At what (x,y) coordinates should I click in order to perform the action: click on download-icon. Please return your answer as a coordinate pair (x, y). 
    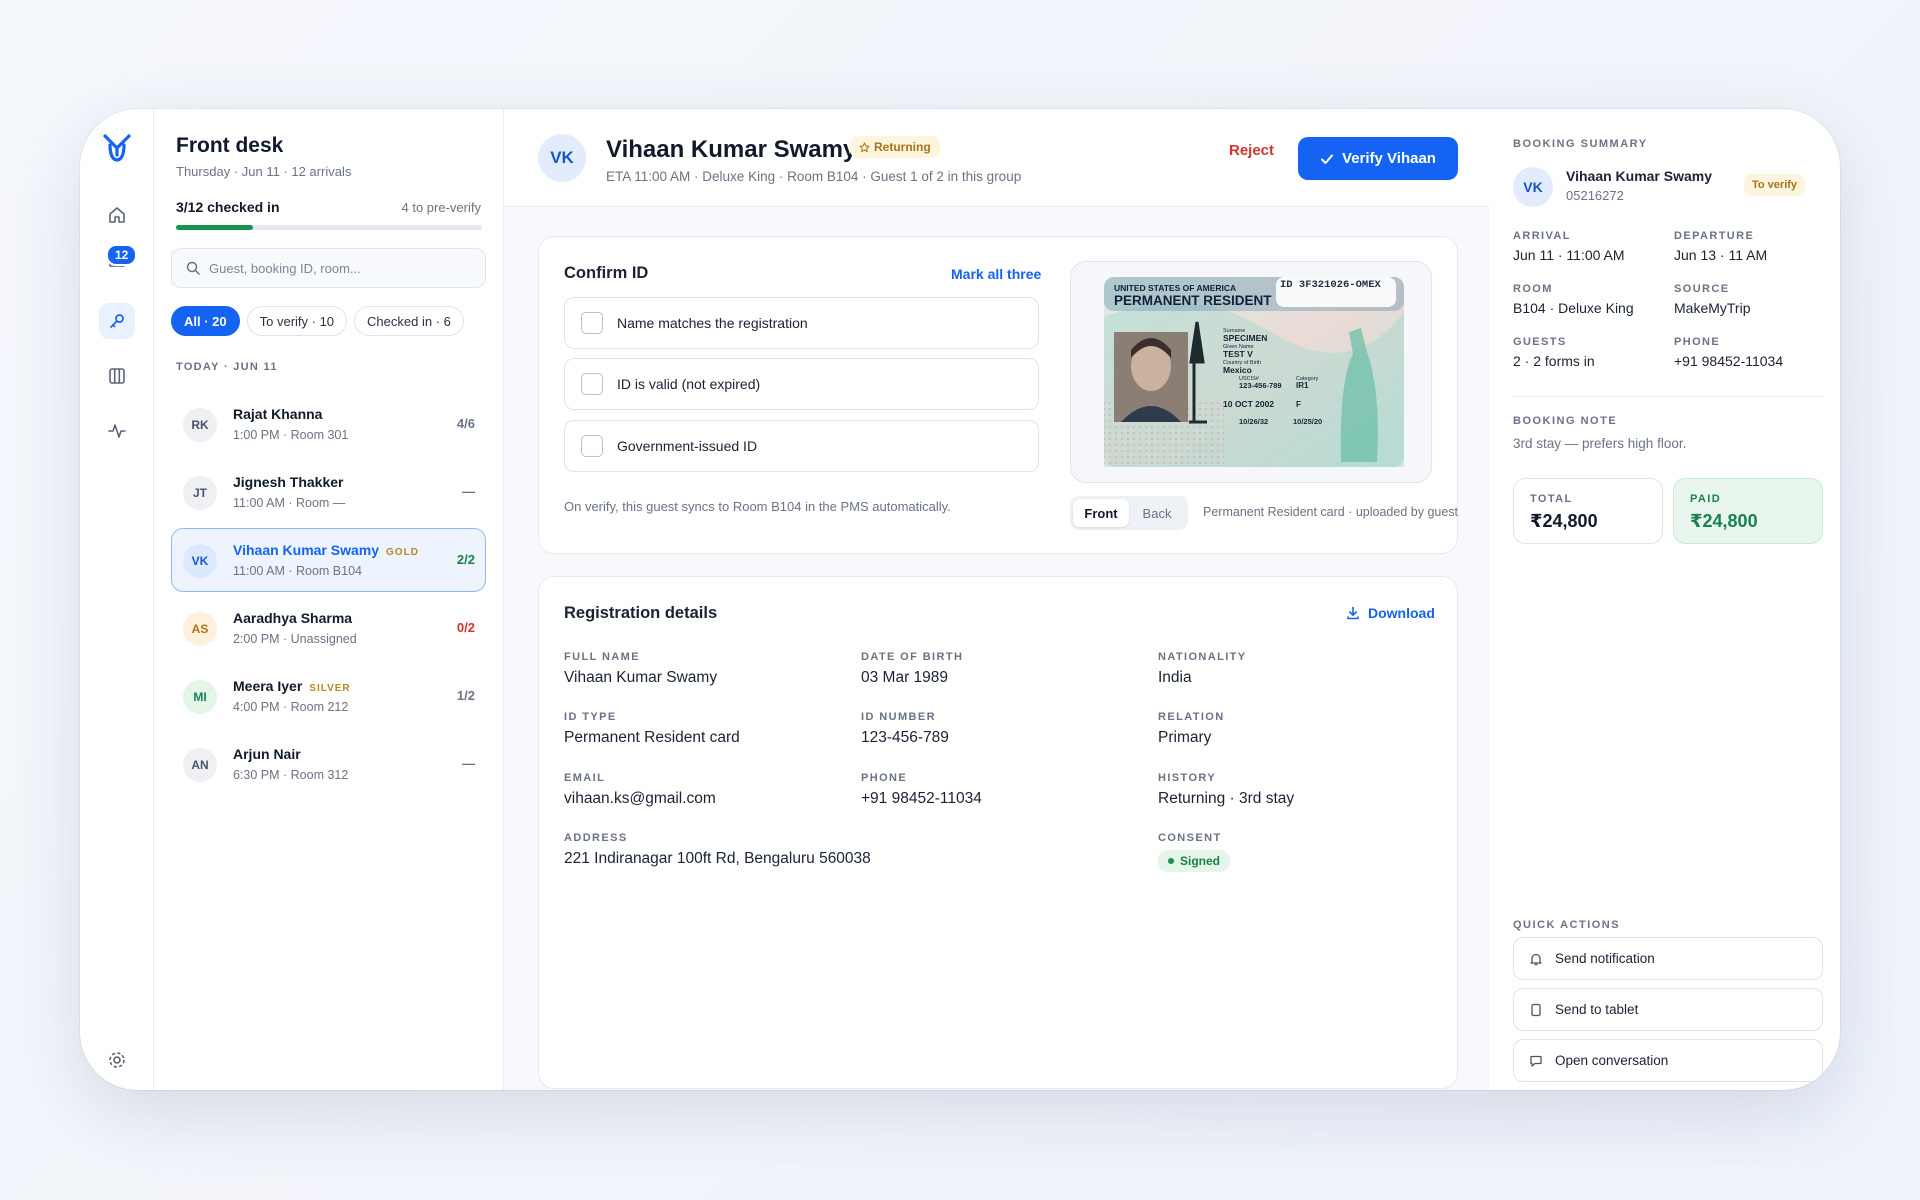
    Looking at the image, I should click on (1353, 613).